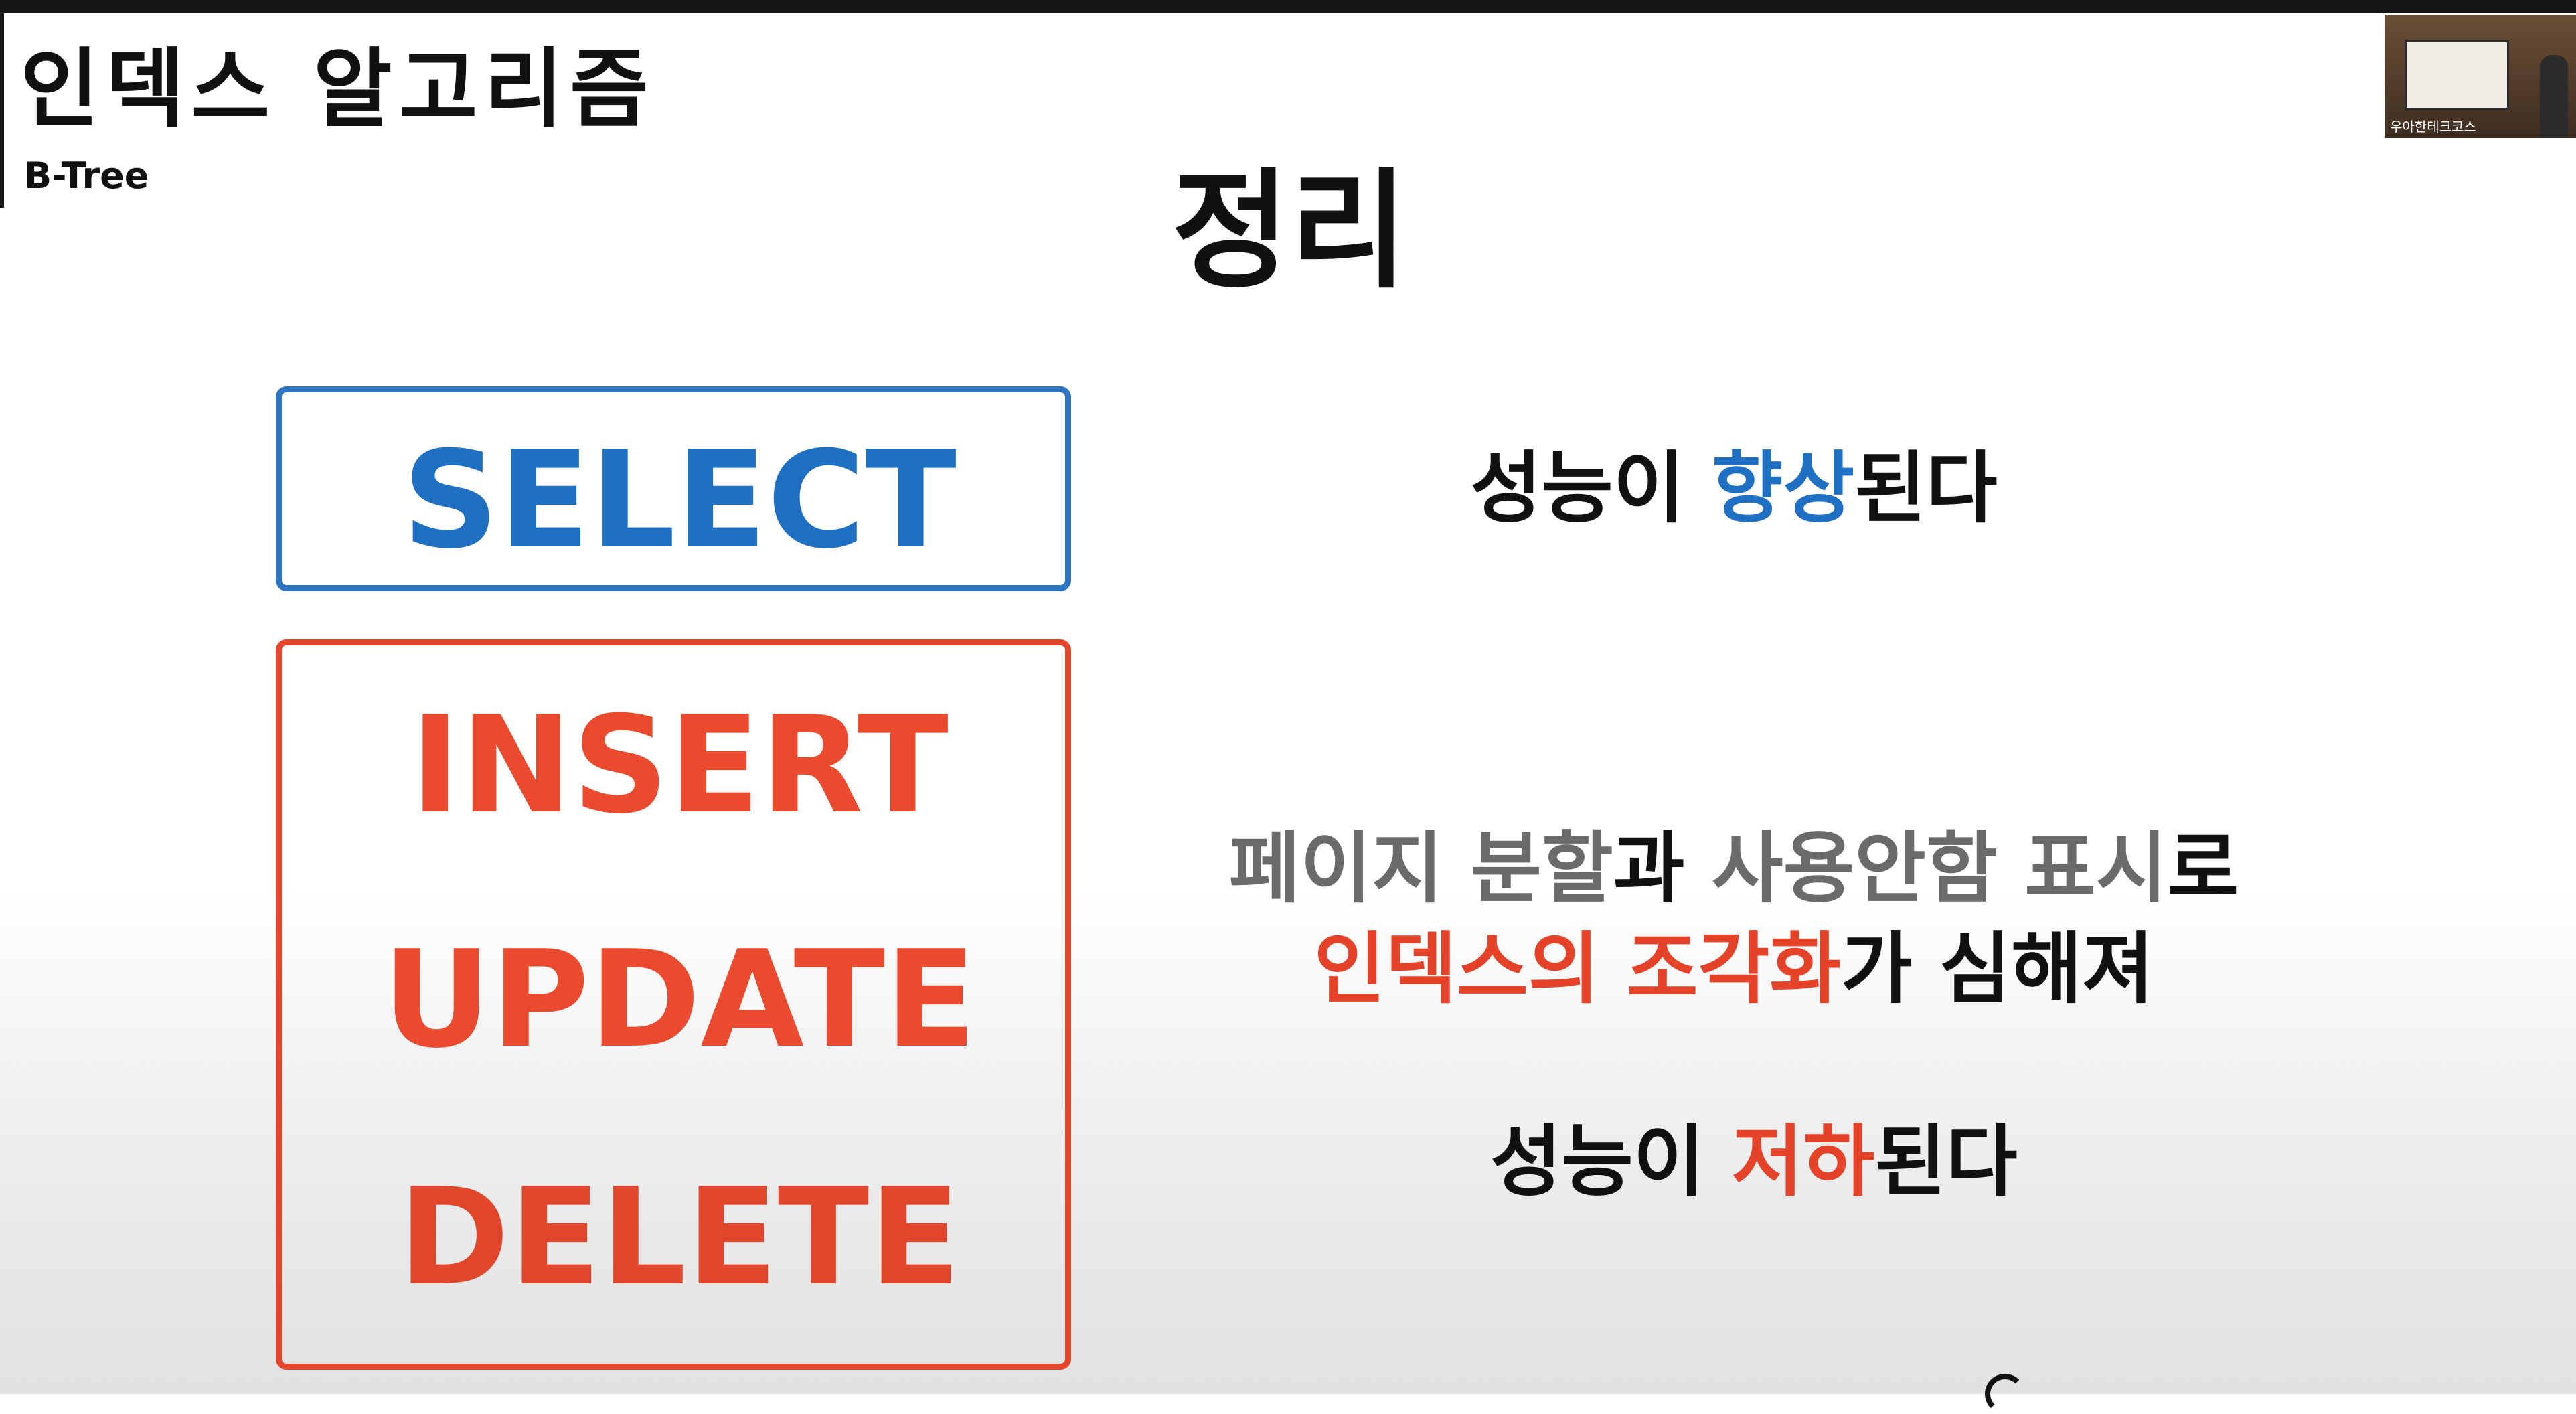  Describe the element at coordinates (1663, 869) in the screenshot. I see `reason-conjunction: 과` at that location.